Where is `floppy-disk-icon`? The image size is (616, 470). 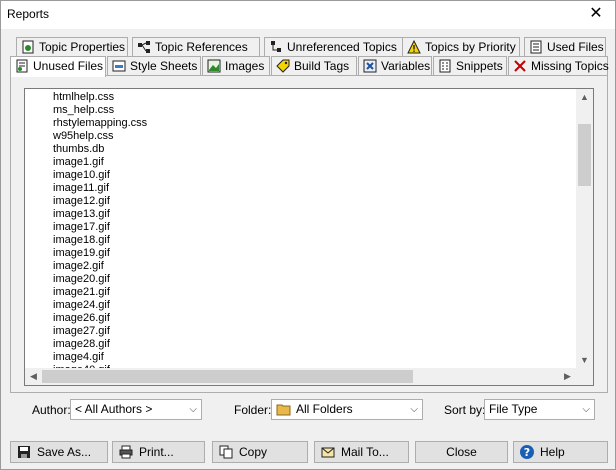 floppy-disk-icon is located at coordinates (24, 452).